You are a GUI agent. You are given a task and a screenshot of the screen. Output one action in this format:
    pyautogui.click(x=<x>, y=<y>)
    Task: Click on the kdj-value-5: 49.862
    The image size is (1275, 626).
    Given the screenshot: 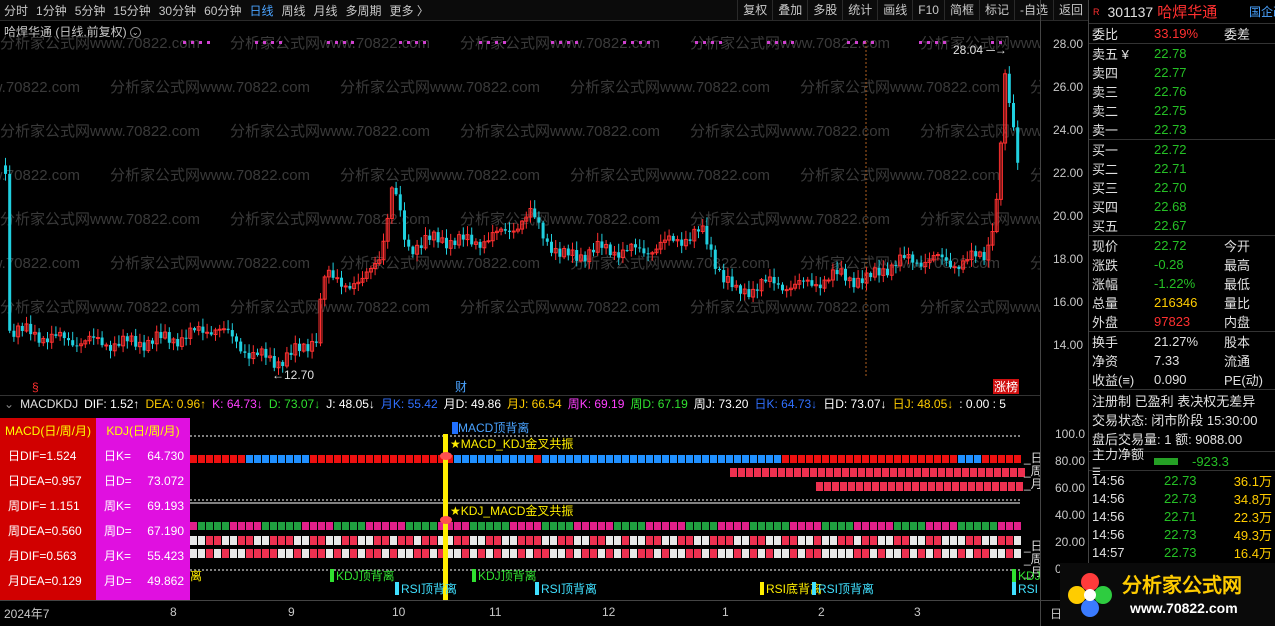 What is the action you would take?
    pyautogui.click(x=165, y=581)
    